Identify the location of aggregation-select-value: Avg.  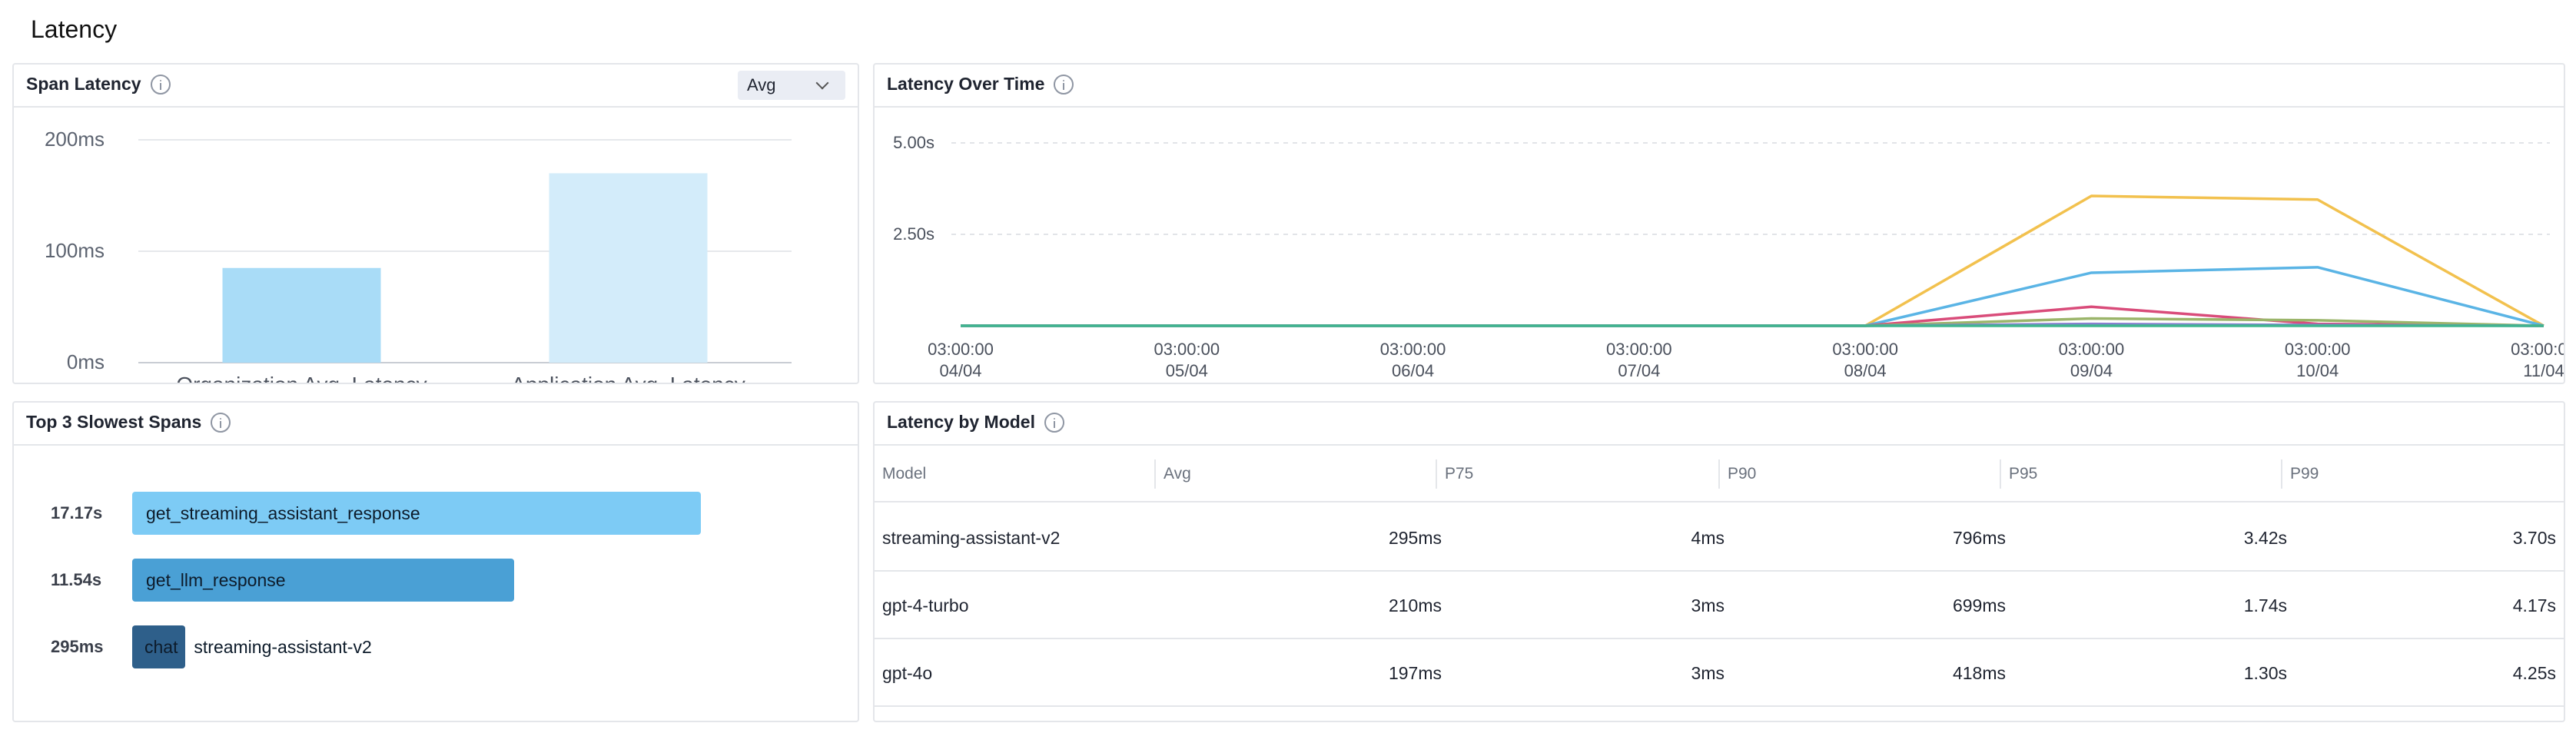
(761, 85).